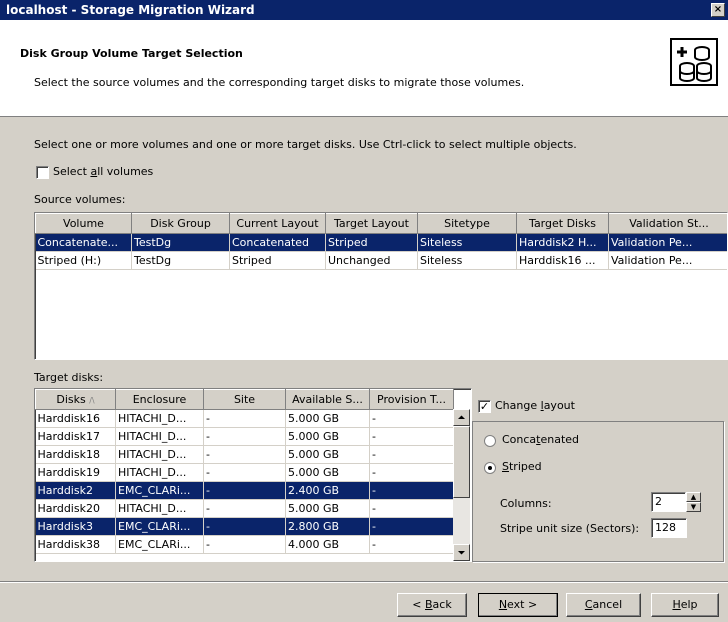 This screenshot has width=728, height=622. Describe the element at coordinates (83, 223) in the screenshot. I see `column-header: Volume` at that location.